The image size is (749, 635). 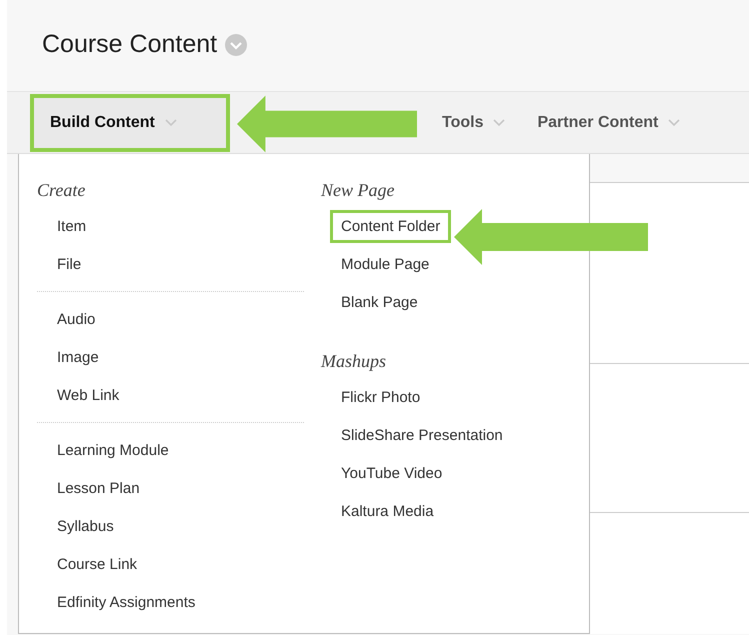 I want to click on menu-item: Web Link, so click(x=88, y=395).